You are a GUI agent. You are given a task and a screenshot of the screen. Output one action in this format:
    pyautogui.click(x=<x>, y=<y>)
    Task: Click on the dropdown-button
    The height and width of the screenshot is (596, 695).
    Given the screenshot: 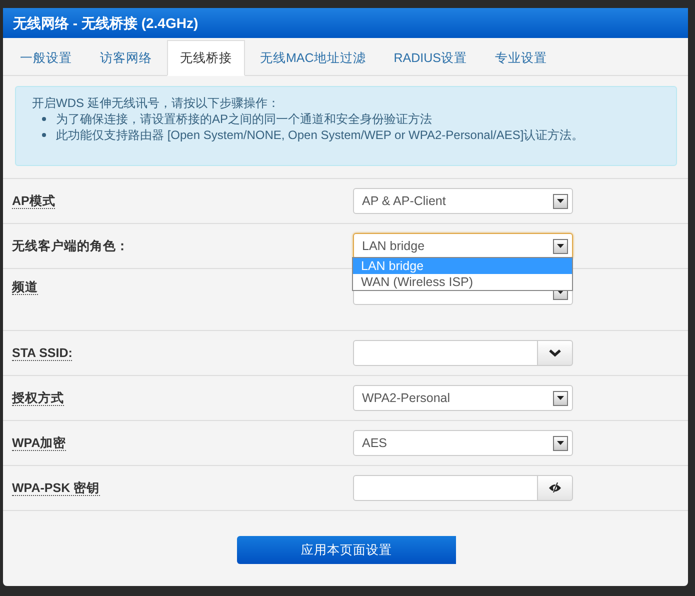 What is the action you would take?
    pyautogui.click(x=555, y=353)
    